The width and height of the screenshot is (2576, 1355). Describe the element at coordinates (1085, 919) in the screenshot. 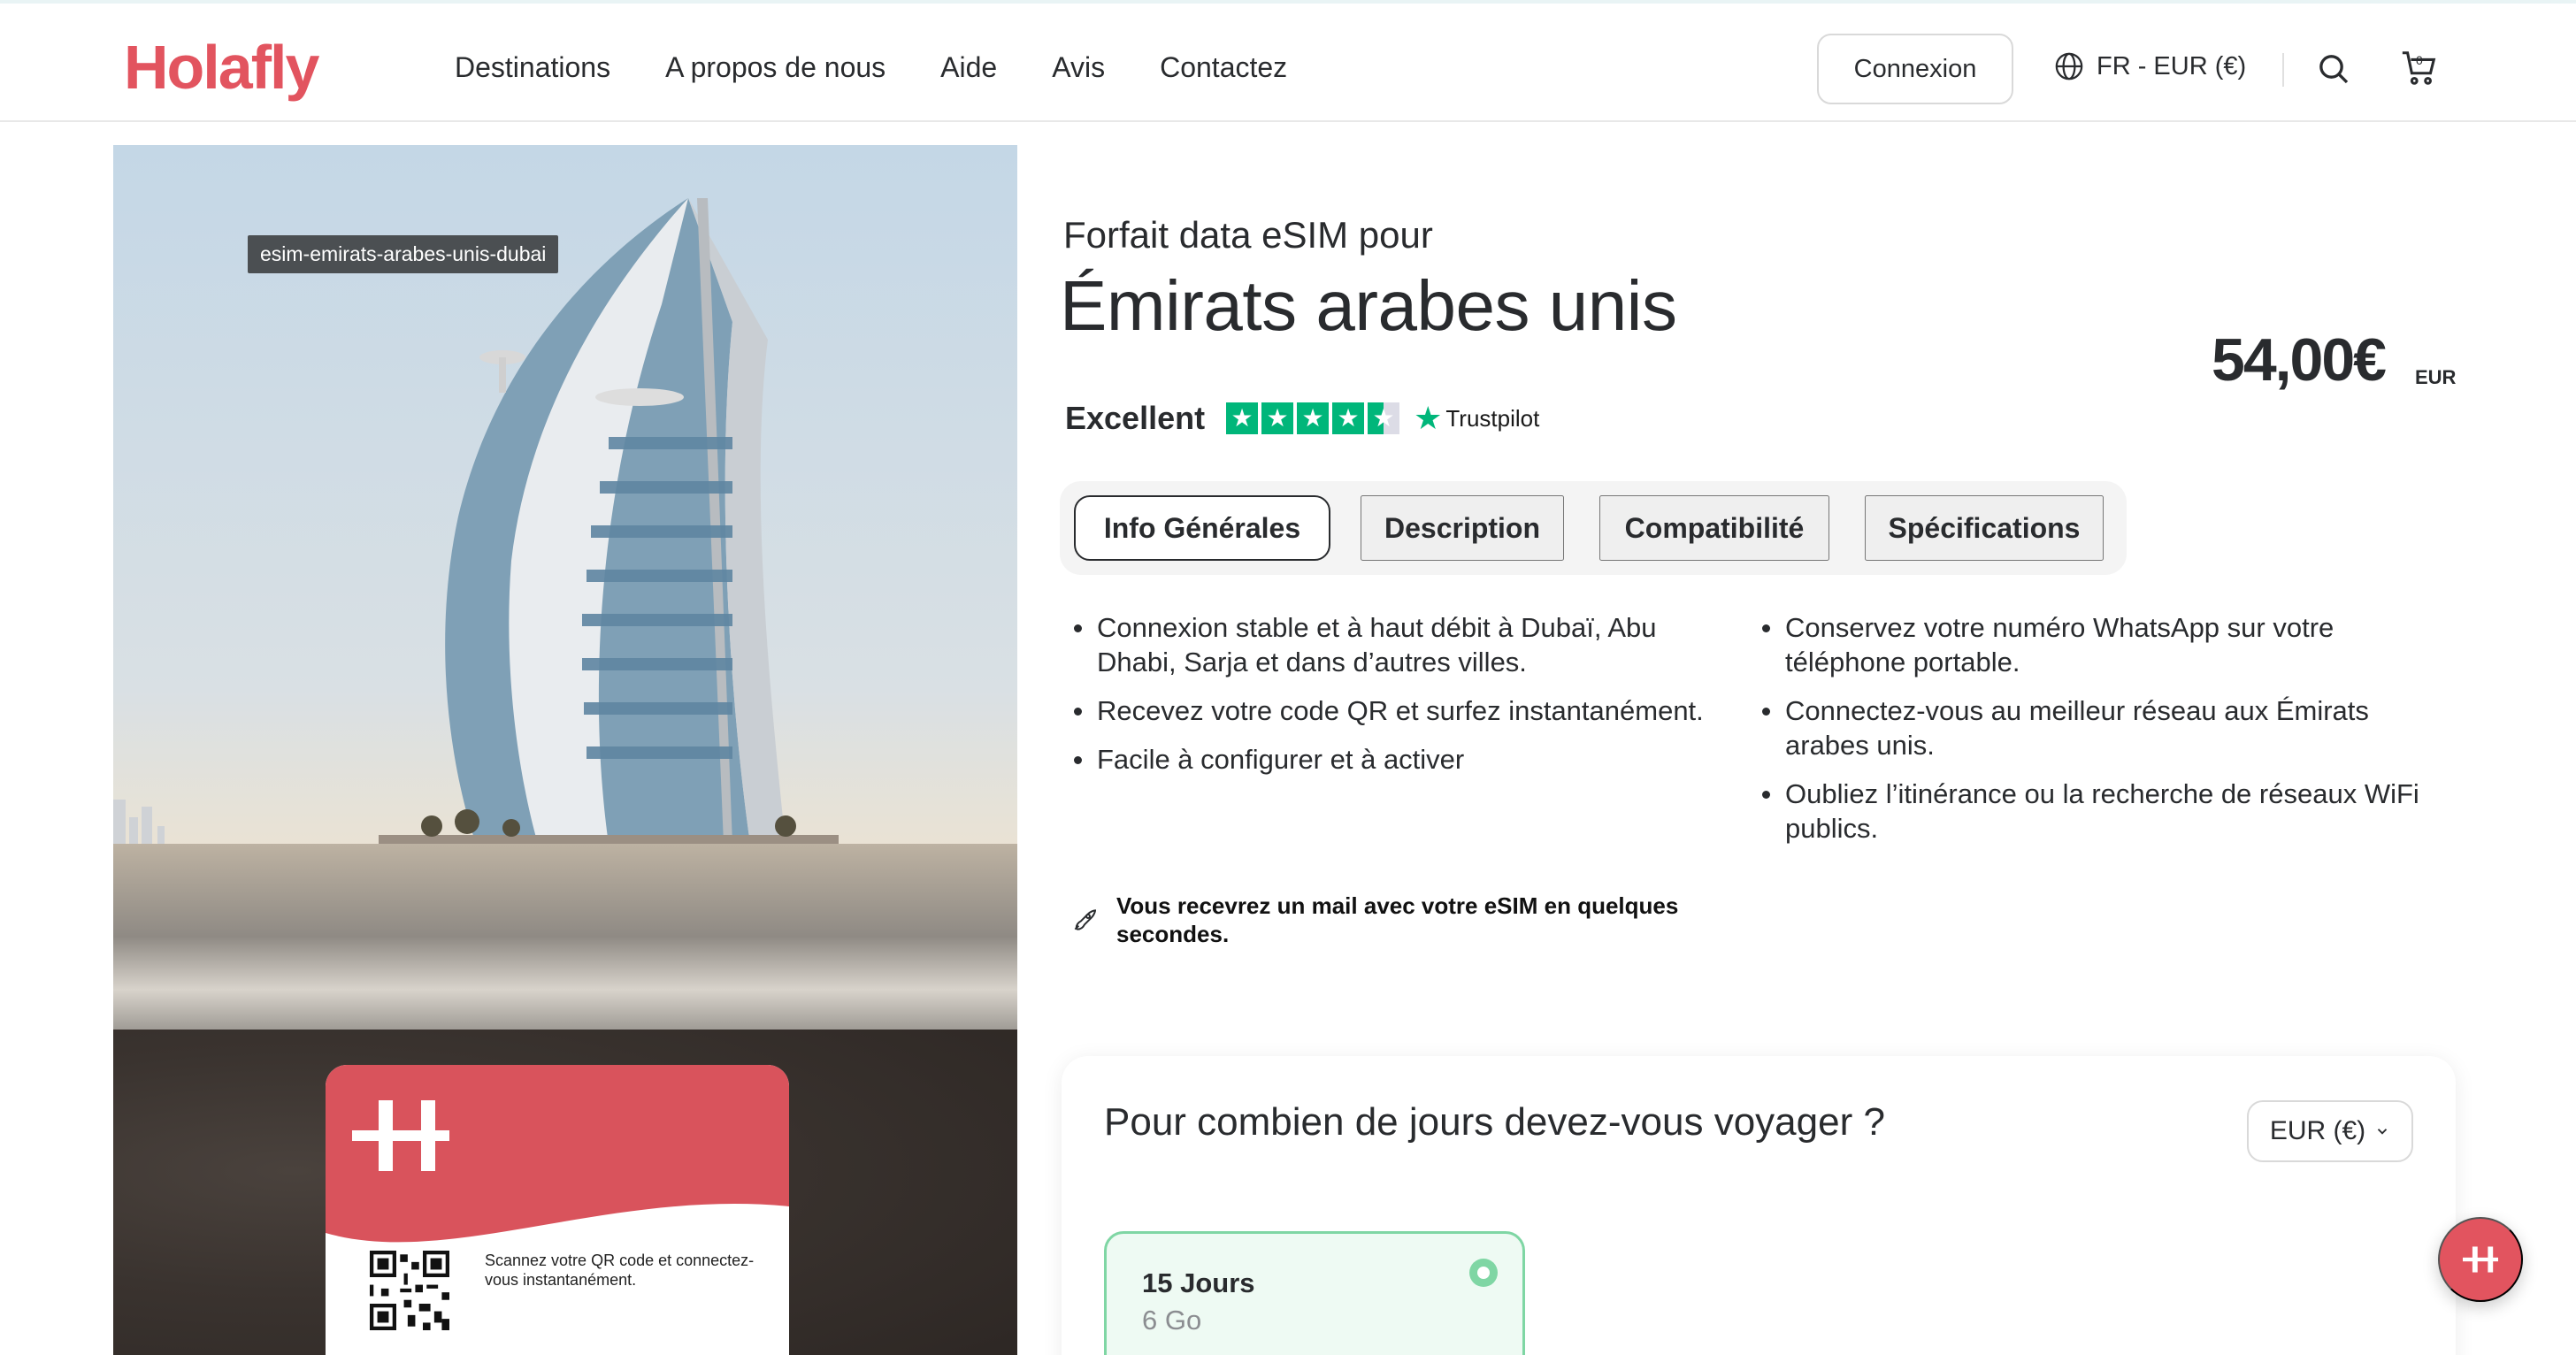

I see `rocket-icon` at that location.